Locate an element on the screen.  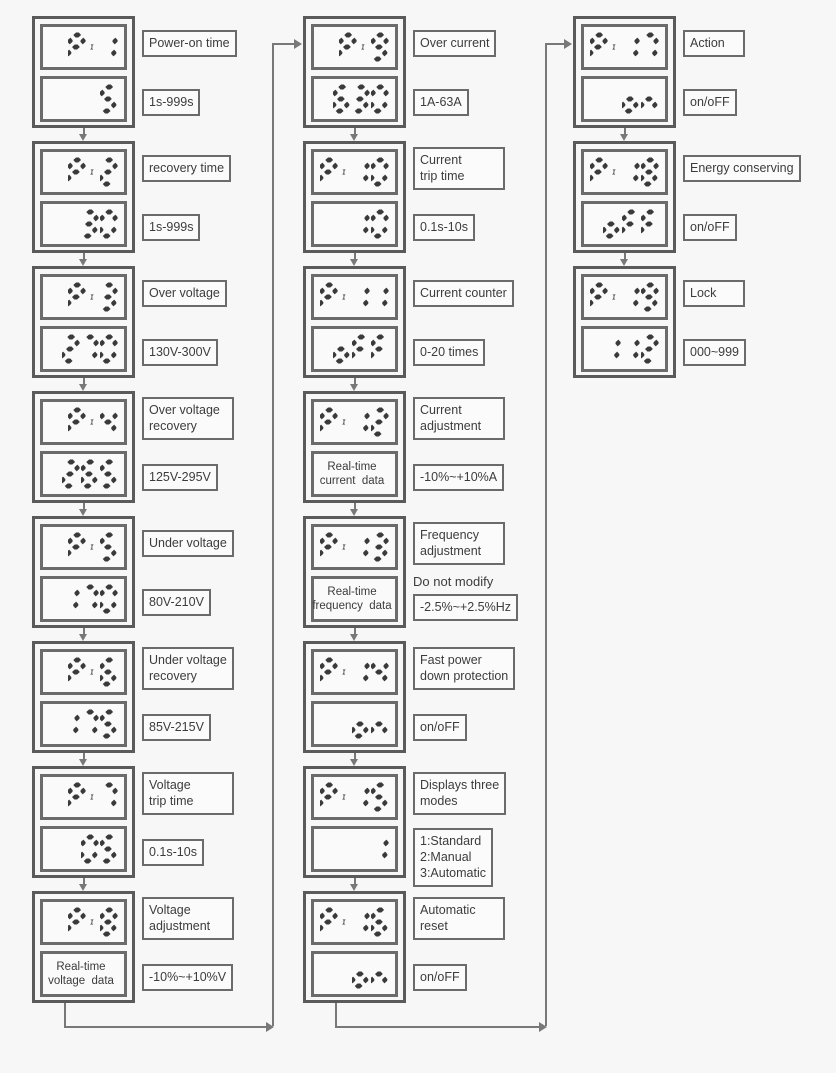
device-p14-value-panel is located at coordinates (354, 724).